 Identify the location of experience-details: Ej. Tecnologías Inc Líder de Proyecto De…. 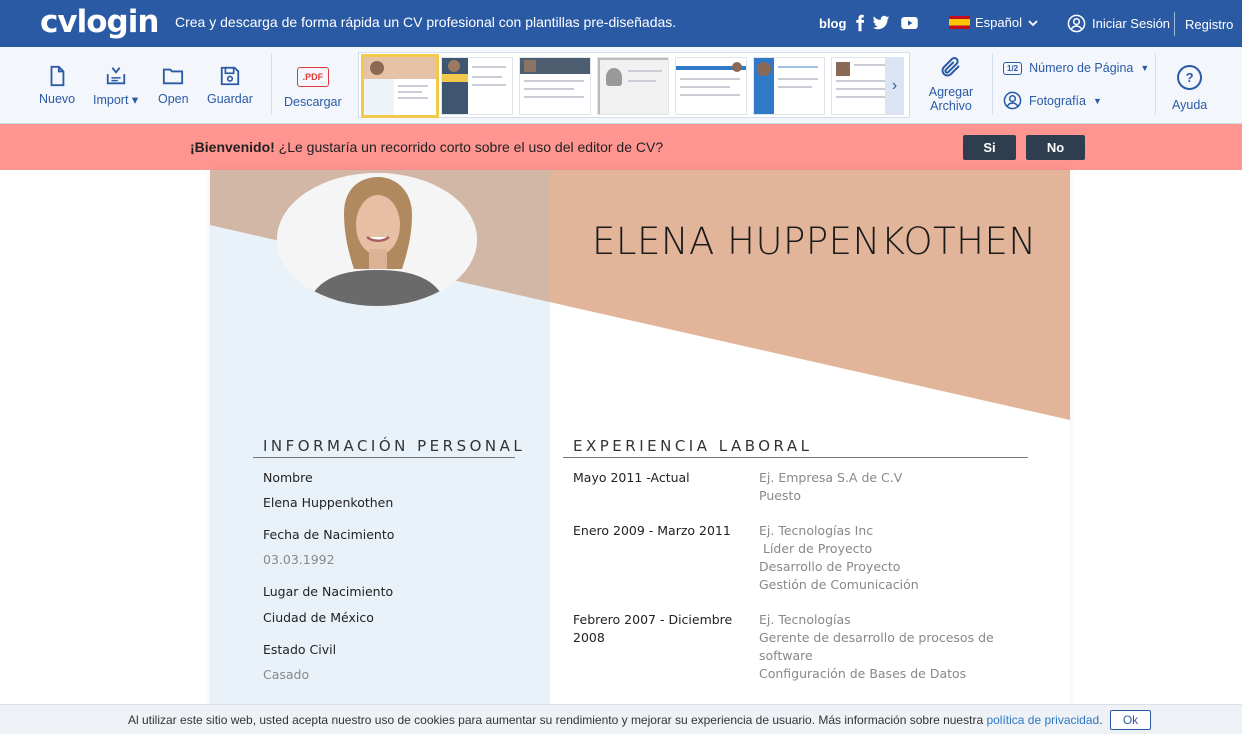
(894, 558).